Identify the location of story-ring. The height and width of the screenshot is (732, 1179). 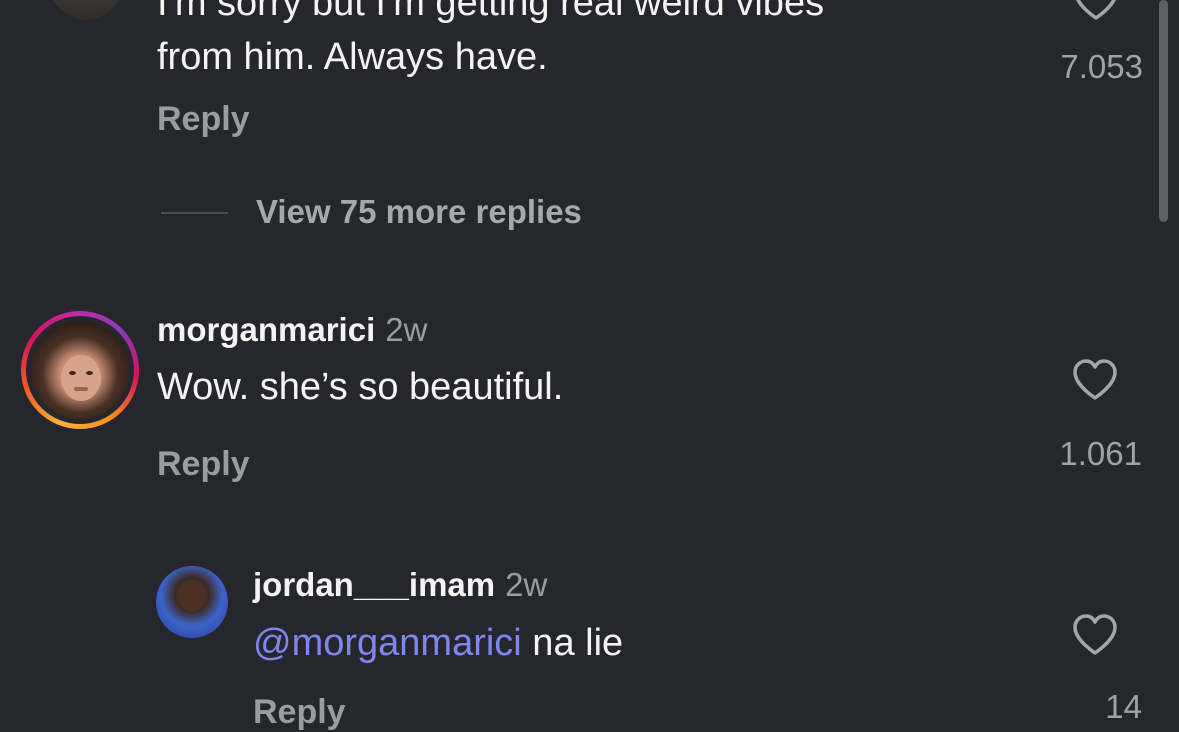
(80, 370).